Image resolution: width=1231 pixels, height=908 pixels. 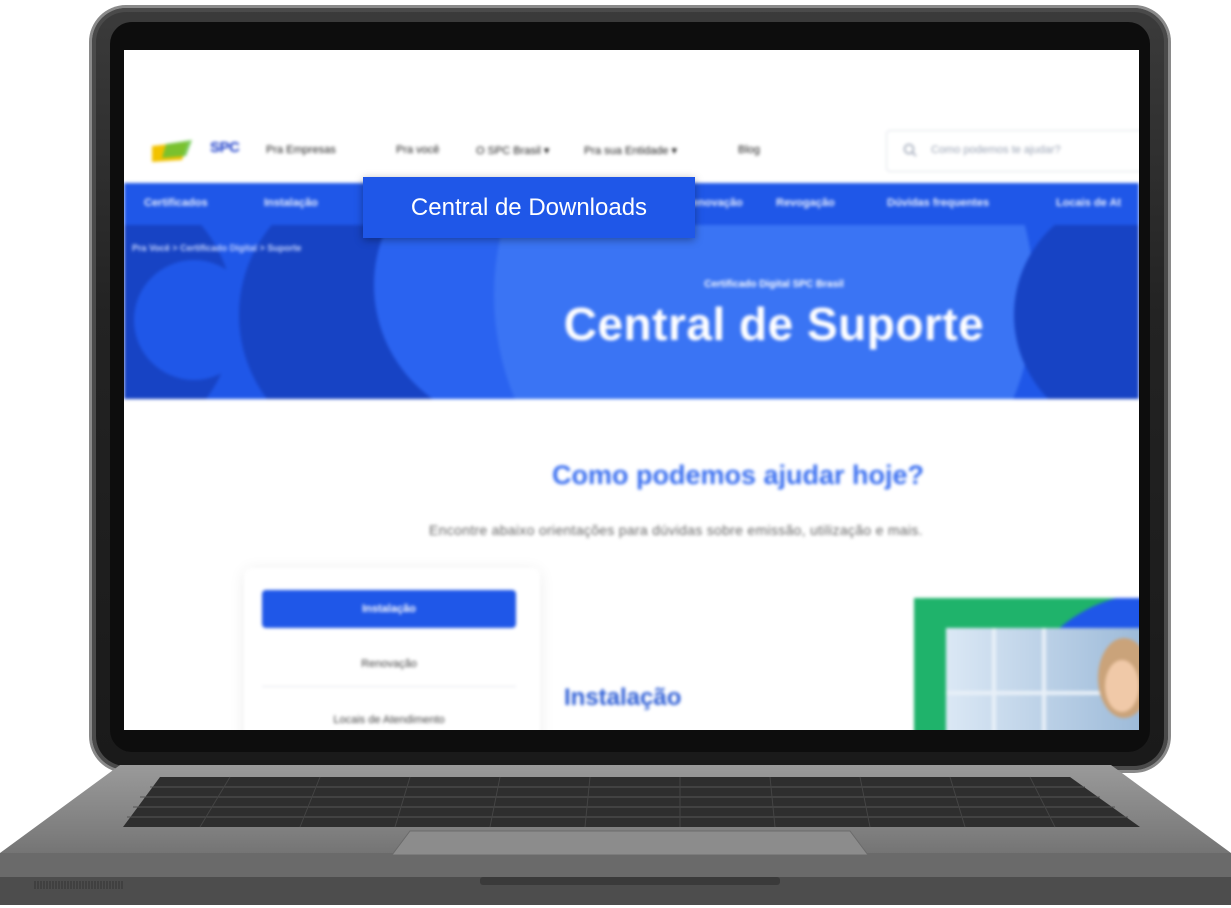 I want to click on menu-item-renovacao: Renovação, so click(x=389, y=664).